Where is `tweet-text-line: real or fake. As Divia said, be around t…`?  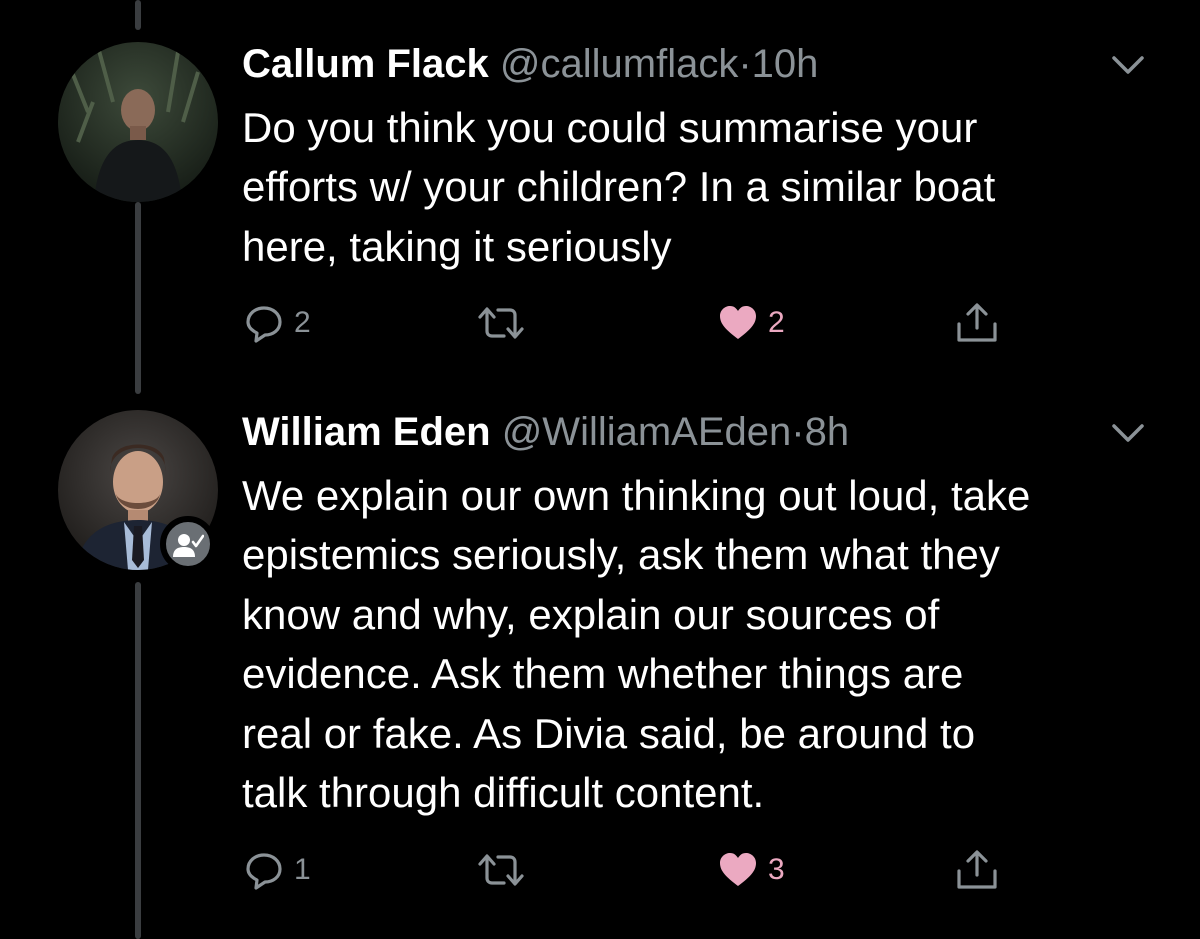
tweet-text-line: real or fake. As Divia said, be around t… is located at coordinates (609, 733).